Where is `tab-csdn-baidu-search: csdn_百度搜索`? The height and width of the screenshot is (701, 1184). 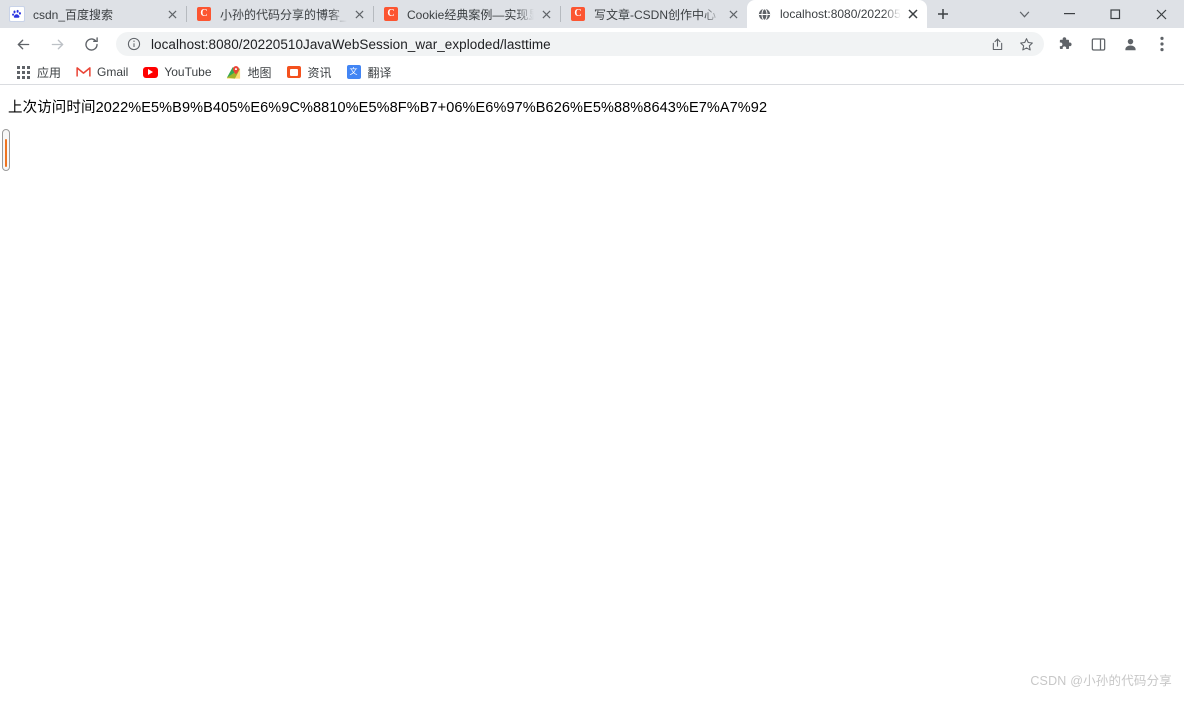 tab-csdn-baidu-search: csdn_百度搜索 is located at coordinates (93, 14).